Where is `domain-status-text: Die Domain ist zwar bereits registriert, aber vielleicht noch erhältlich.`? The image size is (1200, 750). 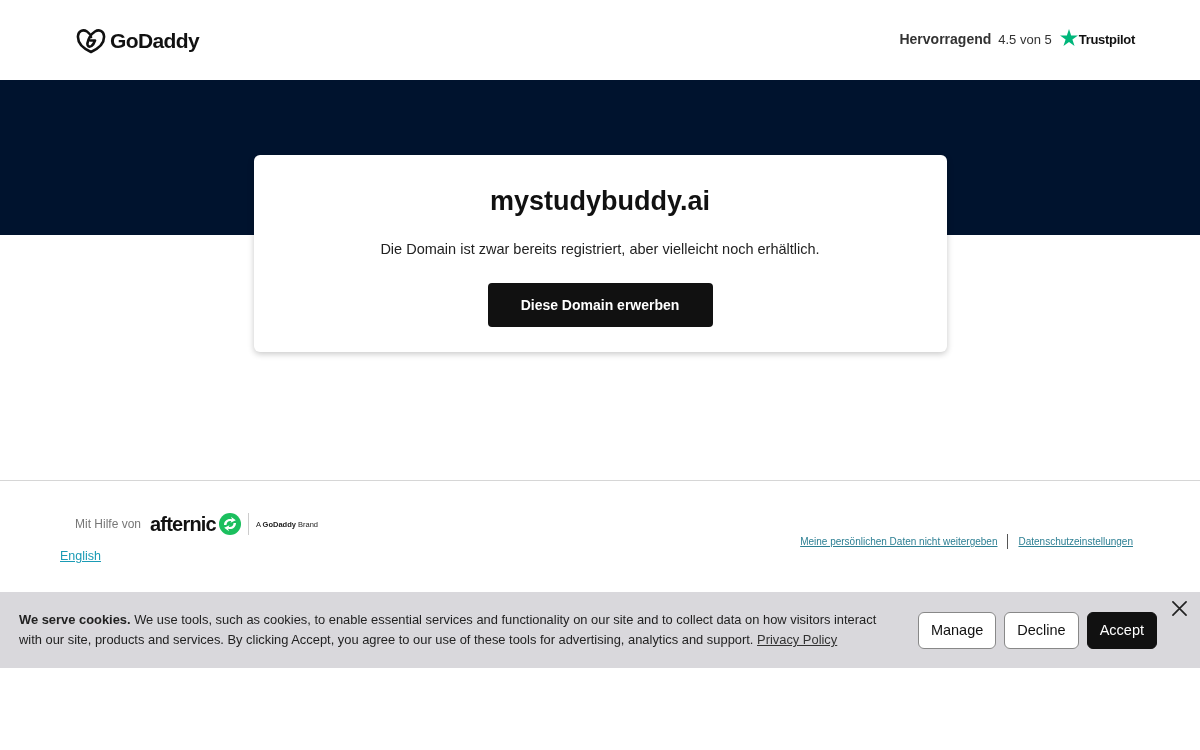
domain-status-text: Die Domain ist zwar bereits registriert, aber vielleicht noch erhältlich. is located at coordinates (600, 249).